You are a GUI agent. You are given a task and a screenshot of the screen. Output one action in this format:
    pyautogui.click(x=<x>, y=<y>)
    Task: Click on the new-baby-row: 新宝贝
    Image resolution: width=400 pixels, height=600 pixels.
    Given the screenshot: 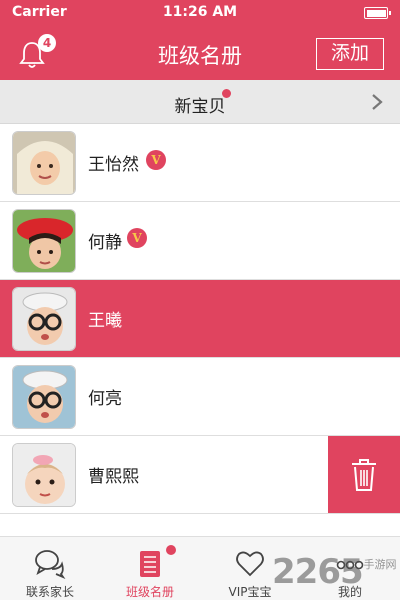 What is the action you would take?
    pyautogui.click(x=200, y=102)
    